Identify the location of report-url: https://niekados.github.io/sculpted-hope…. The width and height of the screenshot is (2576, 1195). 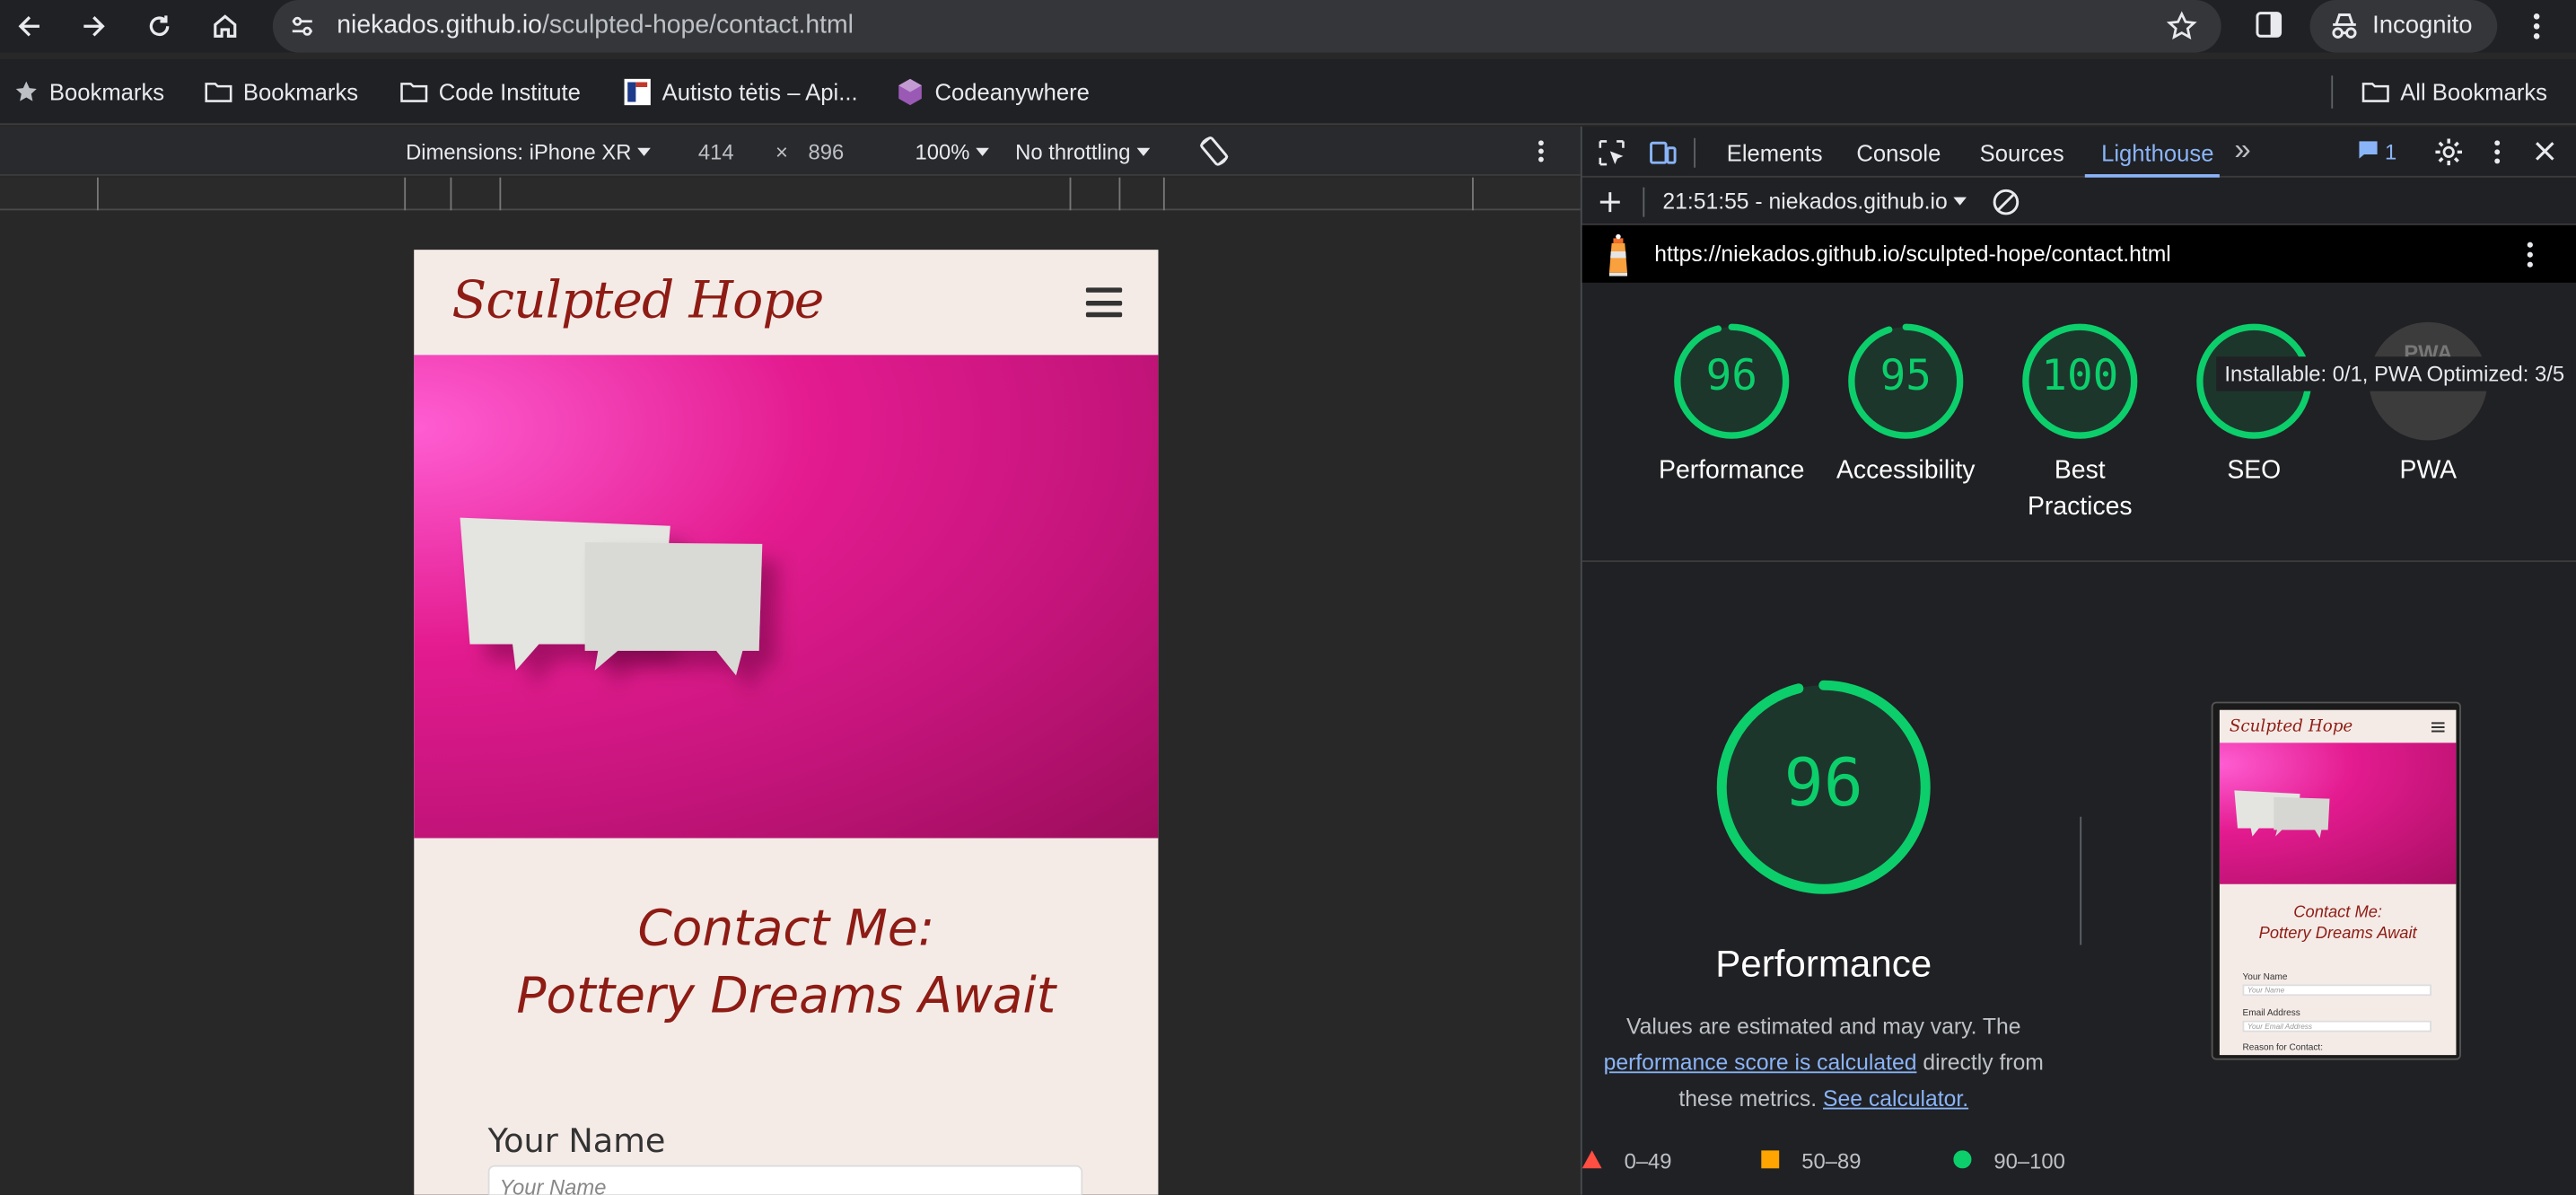
(1912, 254).